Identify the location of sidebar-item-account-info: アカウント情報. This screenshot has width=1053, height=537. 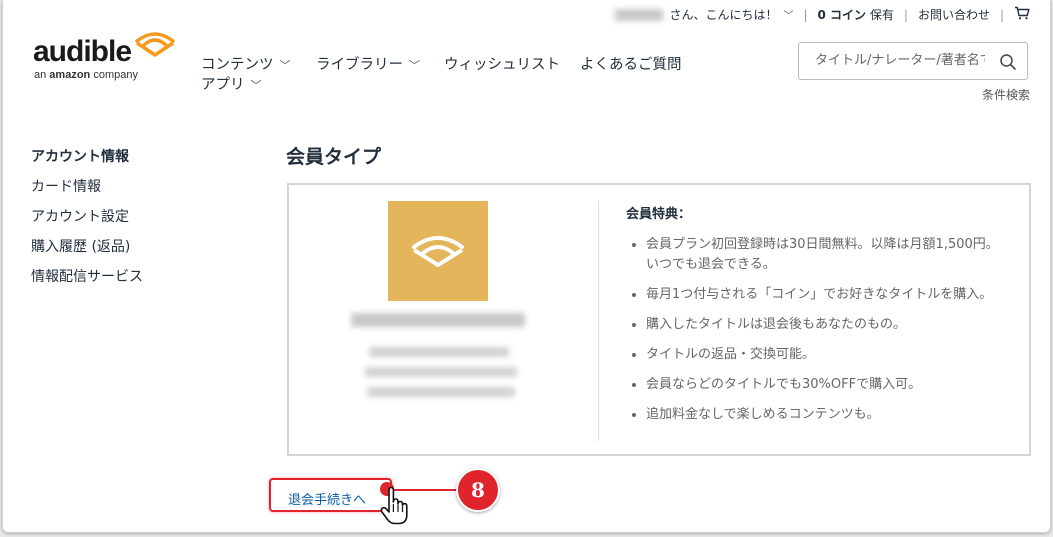
(87, 162).